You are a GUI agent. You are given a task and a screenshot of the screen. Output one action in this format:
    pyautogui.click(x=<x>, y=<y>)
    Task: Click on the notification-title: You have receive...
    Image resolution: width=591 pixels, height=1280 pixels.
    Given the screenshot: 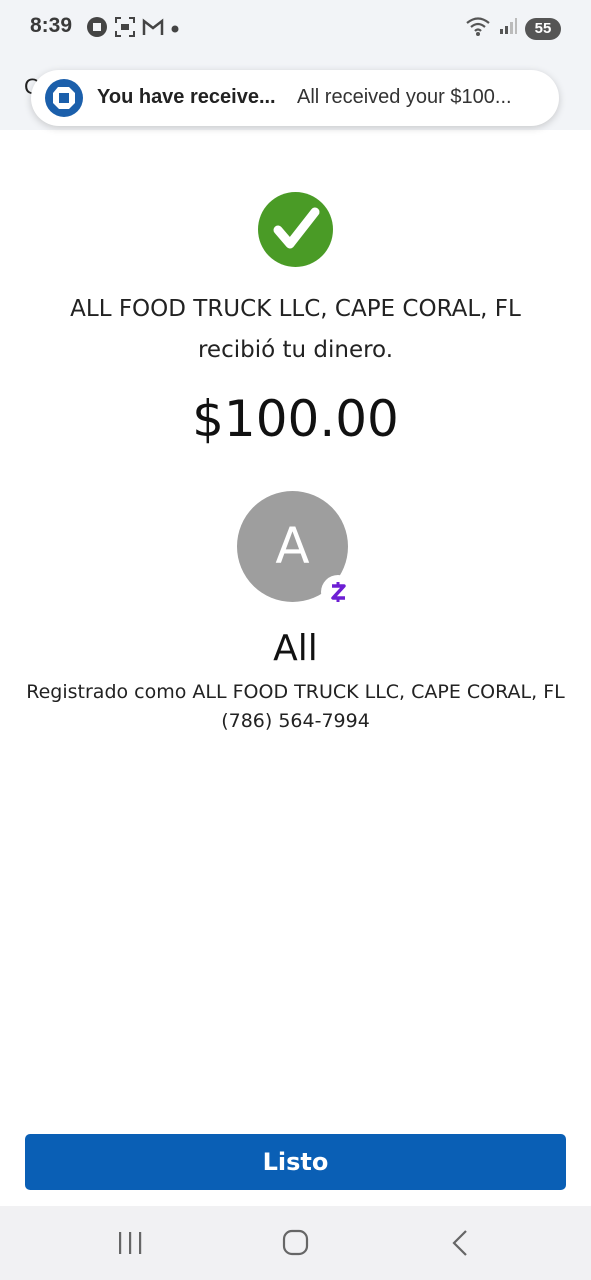 What is the action you would take?
    pyautogui.click(x=186, y=97)
    